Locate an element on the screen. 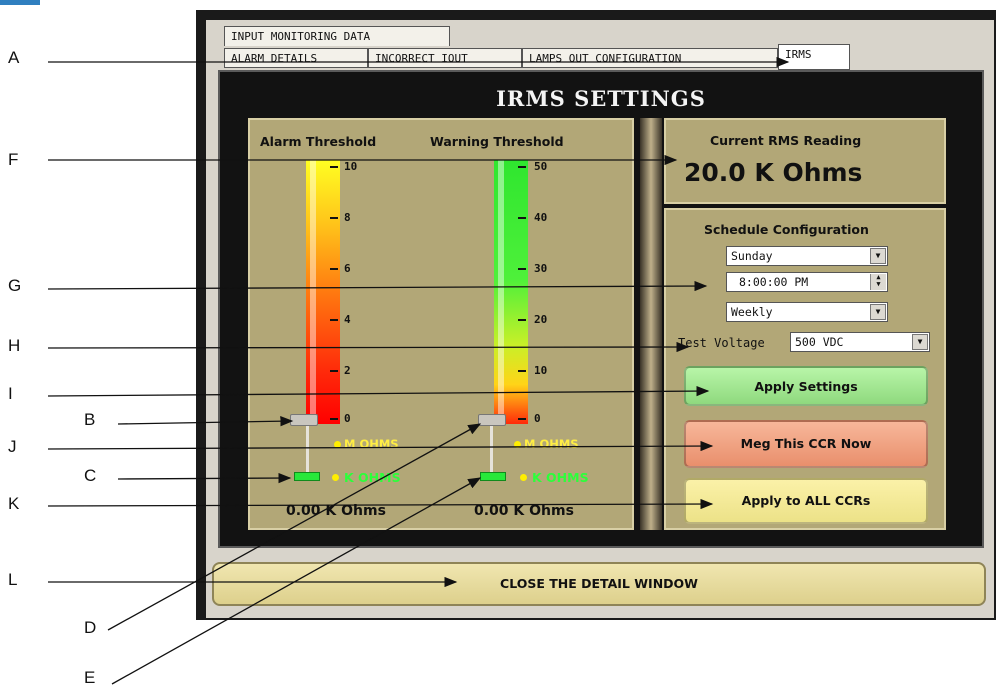 The width and height of the screenshot is (996, 690). meg-this-ccr-now-button: Meg This CCR Now is located at coordinates (806, 444).